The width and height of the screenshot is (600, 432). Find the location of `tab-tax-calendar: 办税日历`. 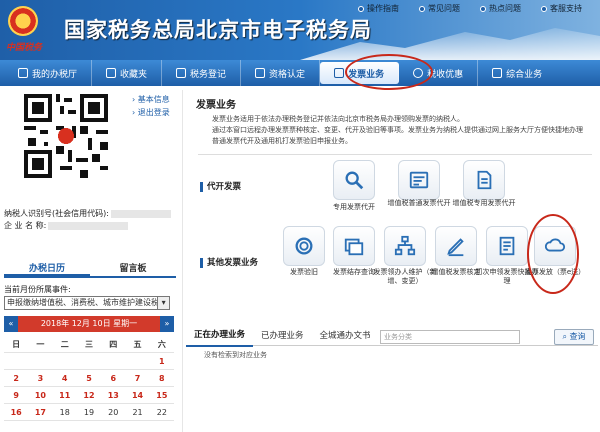

tab-tax-calendar: 办税日历 is located at coordinates (47, 268).